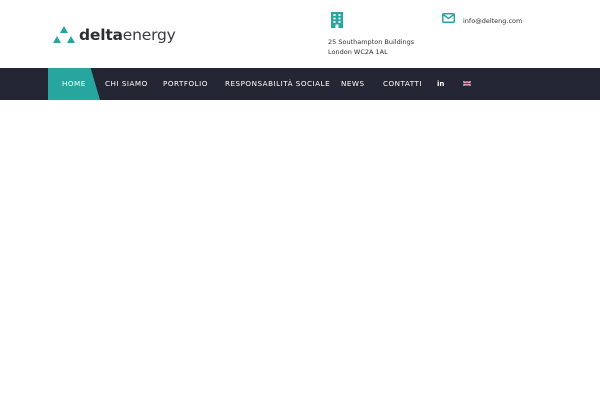 Image resolution: width=600 pixels, height=400 pixels. What do you see at coordinates (371, 34) in the screenshot?
I see `contact-address: 25 Southampton Buildings London WC2A 1AL` at bounding box center [371, 34].